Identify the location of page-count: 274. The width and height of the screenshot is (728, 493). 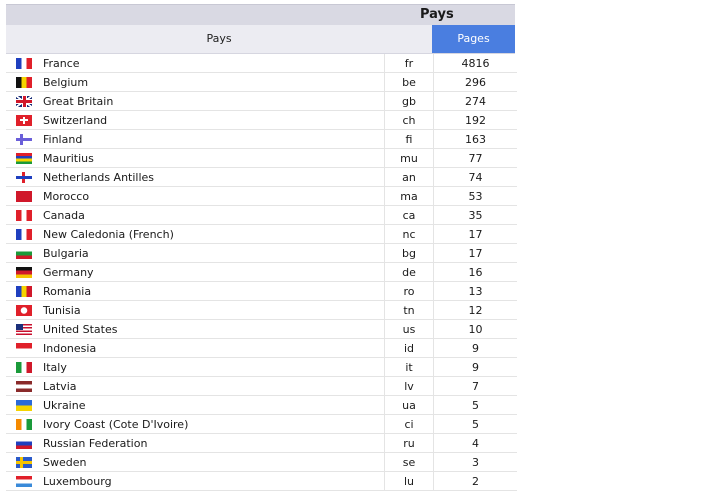
(475, 101).